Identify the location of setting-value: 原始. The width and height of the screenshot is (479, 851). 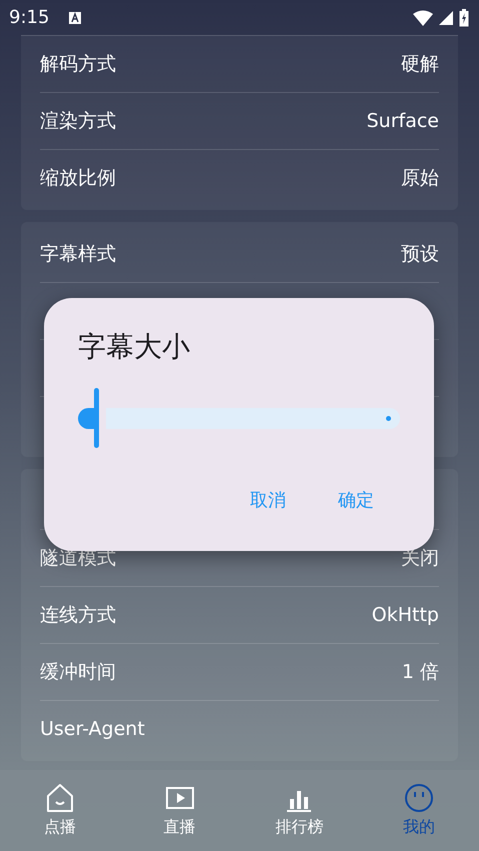
(420, 178).